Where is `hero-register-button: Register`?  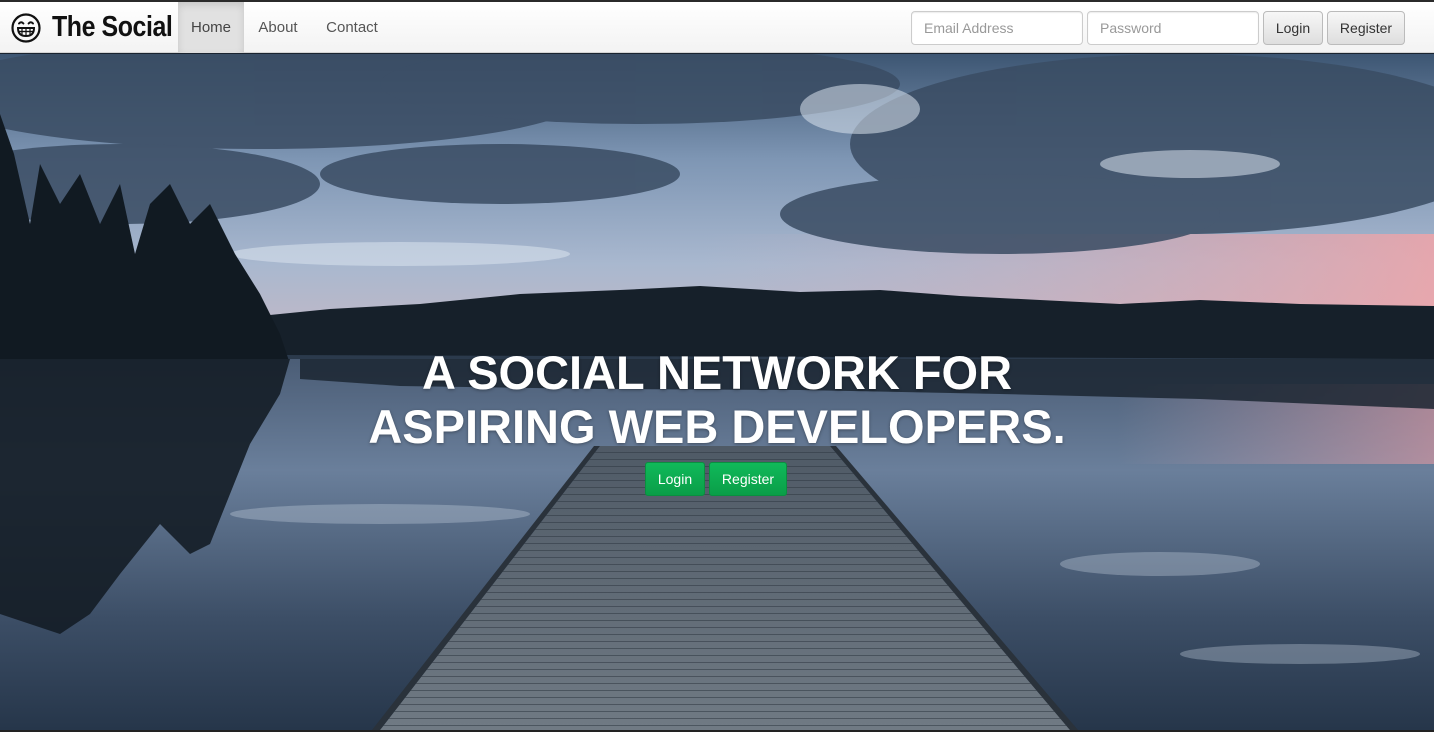
hero-register-button: Register is located at coordinates (748, 479).